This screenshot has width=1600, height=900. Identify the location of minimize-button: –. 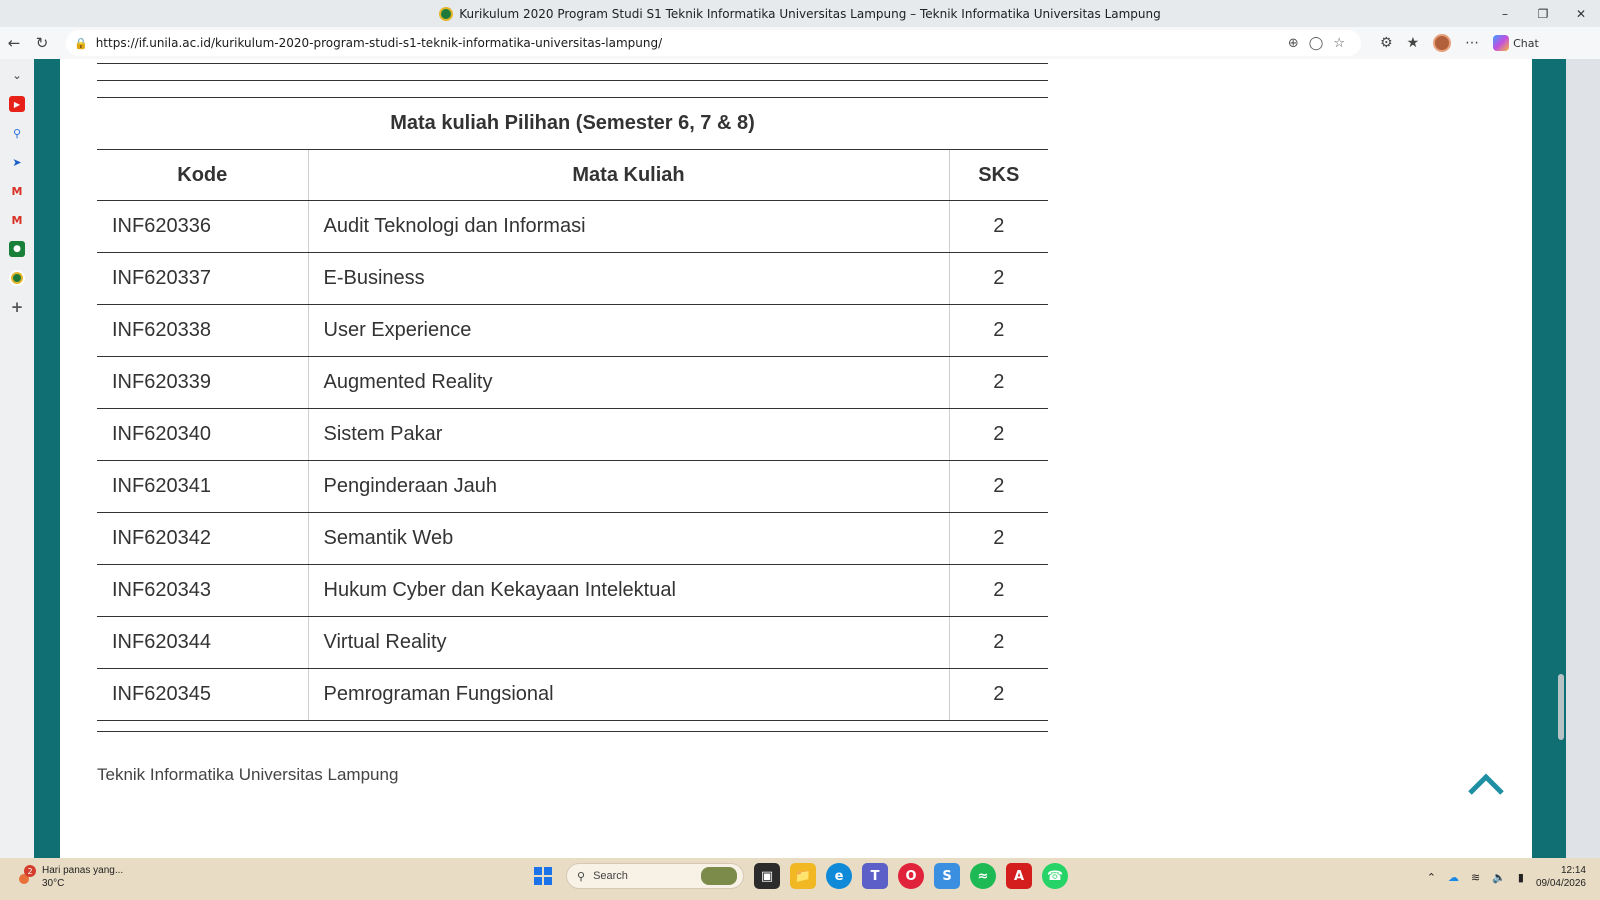
(1505, 13).